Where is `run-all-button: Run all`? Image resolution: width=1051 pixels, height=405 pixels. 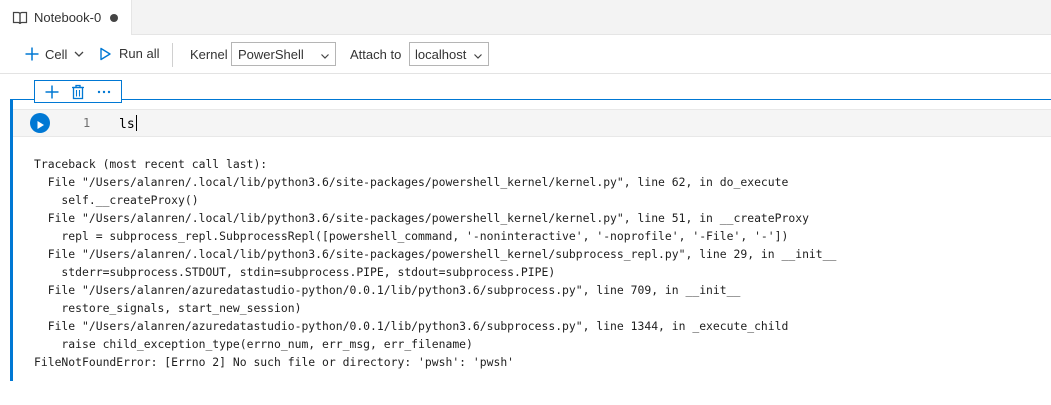 run-all-button: Run all is located at coordinates (128, 53).